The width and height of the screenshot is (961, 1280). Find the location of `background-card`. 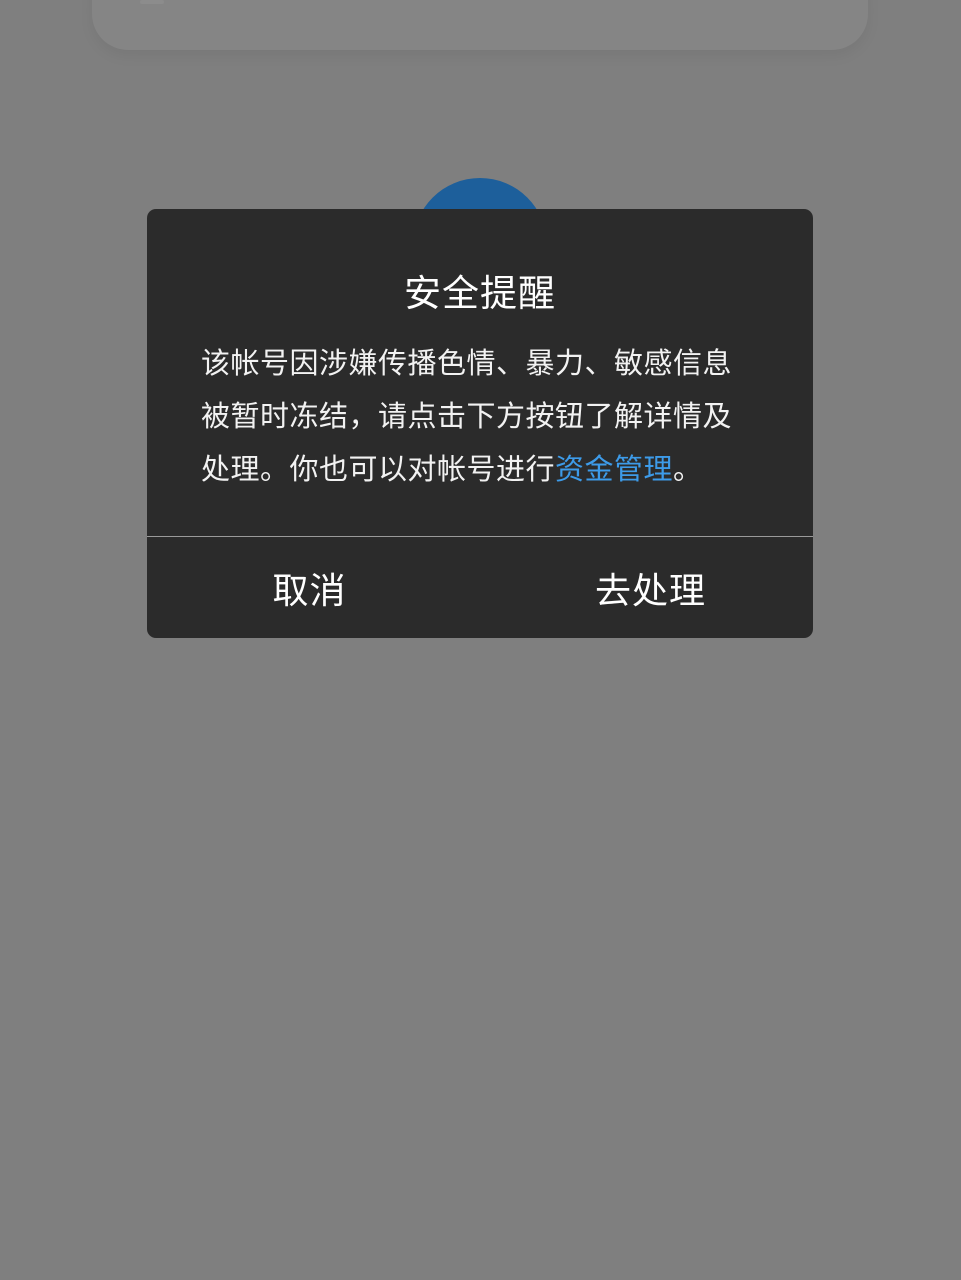

background-card is located at coordinates (480, 25).